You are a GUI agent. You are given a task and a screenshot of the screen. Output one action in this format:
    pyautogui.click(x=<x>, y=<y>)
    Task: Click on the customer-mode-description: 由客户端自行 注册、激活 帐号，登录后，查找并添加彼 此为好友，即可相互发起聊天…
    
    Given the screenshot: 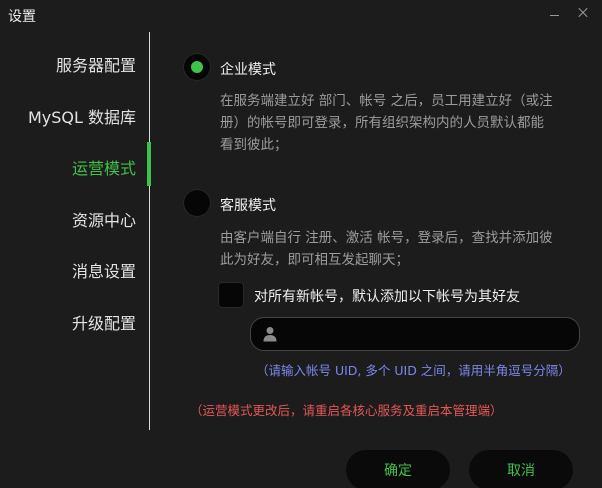 What is the action you would take?
    pyautogui.click(x=386, y=249)
    